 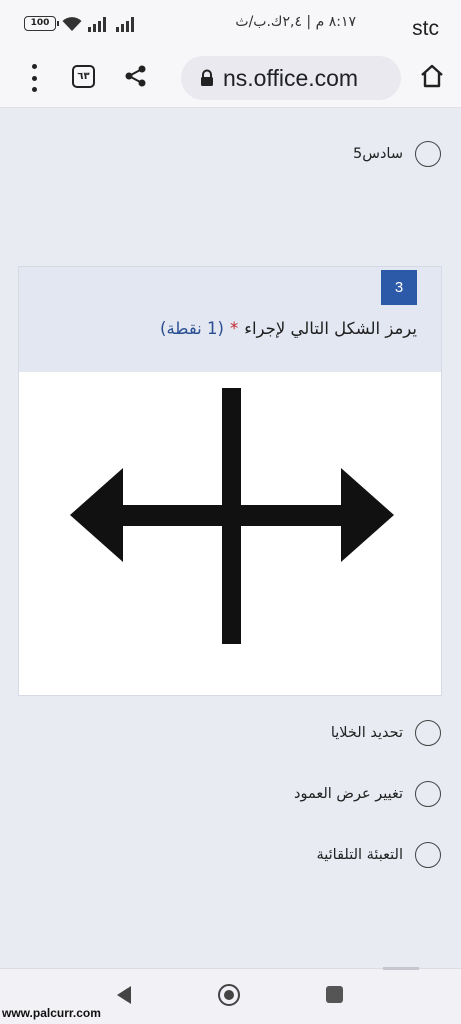 I want to click on option-row: التعبئة التلقائية, so click(x=378, y=855).